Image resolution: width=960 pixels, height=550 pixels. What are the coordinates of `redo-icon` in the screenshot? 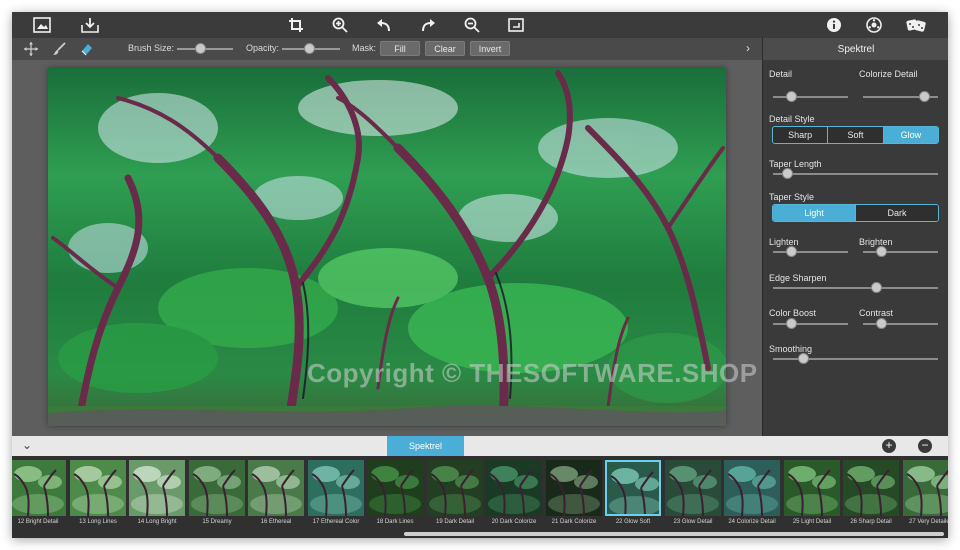 It's located at (428, 25).